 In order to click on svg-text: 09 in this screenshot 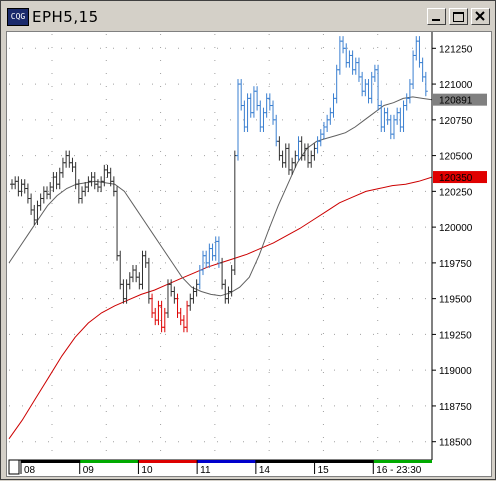, I will do `click(89, 470)`.